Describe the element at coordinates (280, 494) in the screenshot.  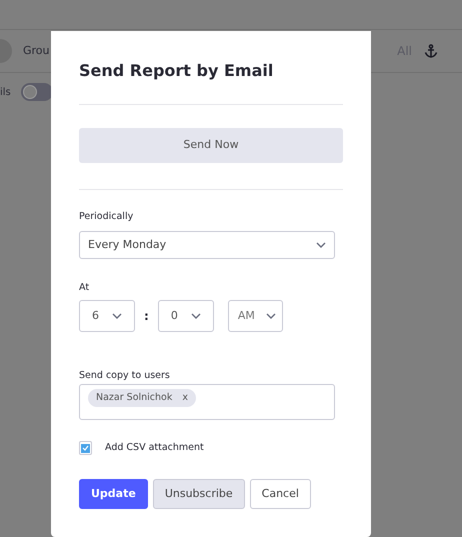
I see `cancel-button: Cancel` at that location.